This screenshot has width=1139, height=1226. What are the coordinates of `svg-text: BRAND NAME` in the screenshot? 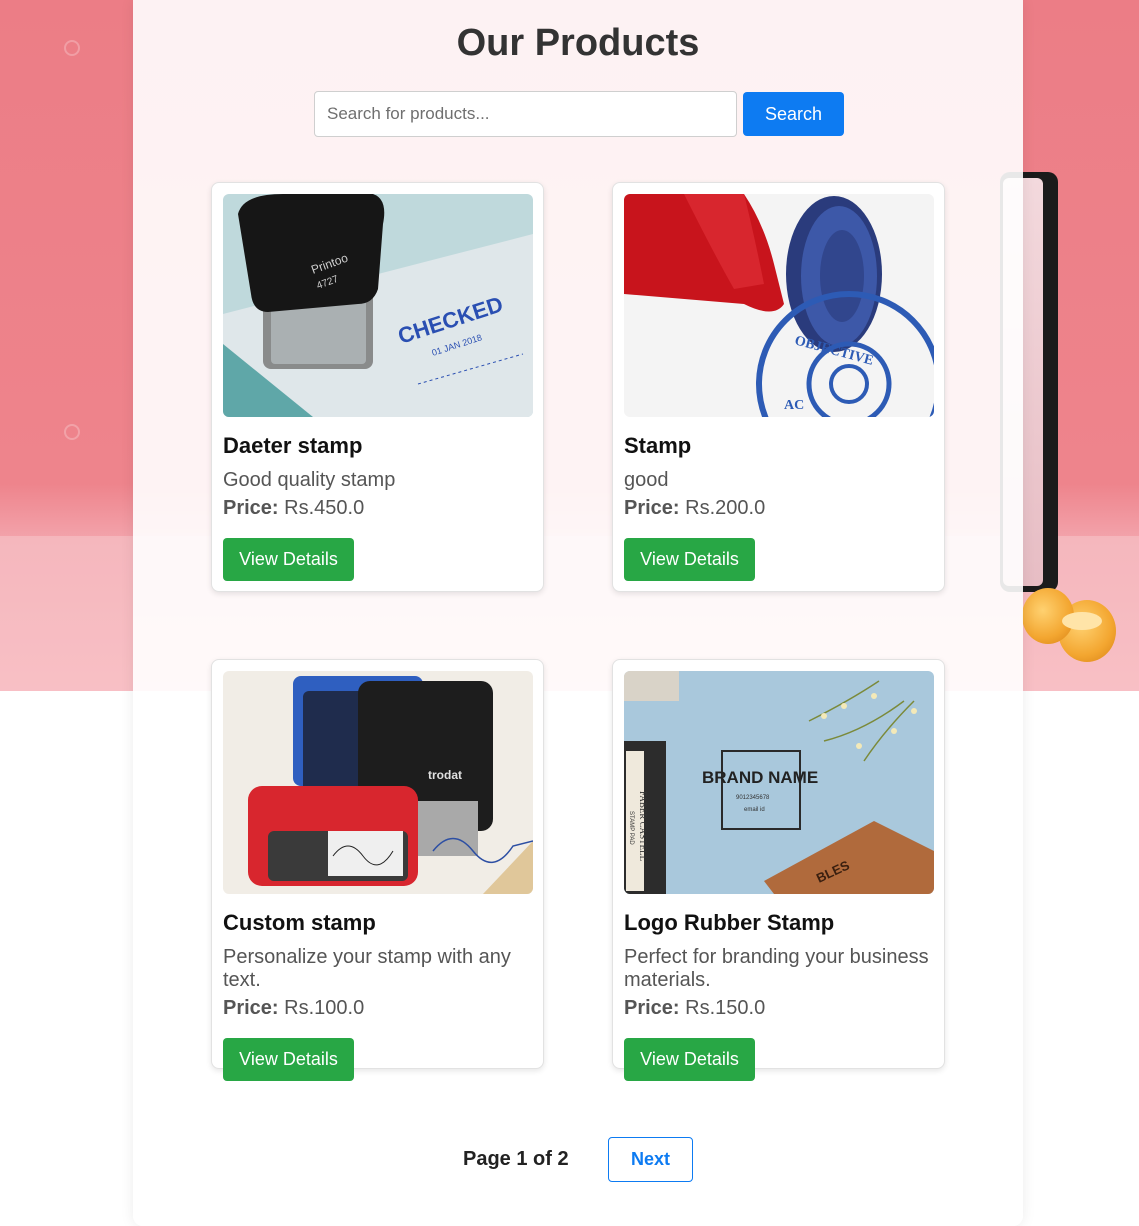 It's located at (760, 777).